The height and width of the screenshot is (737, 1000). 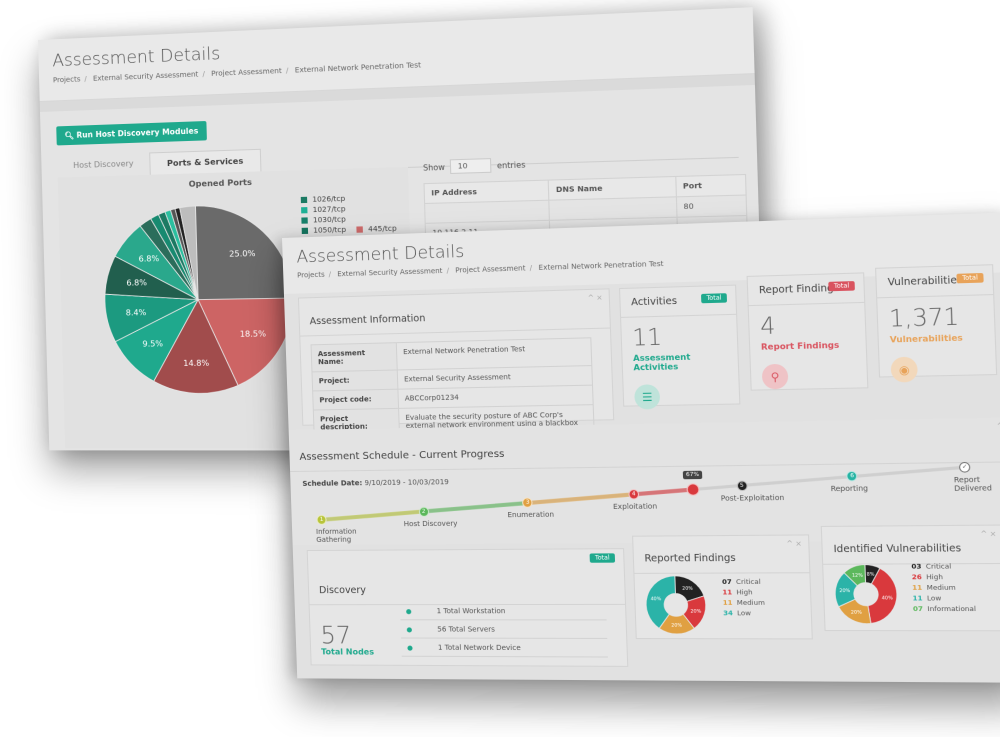 What do you see at coordinates (423, 511) in the screenshot?
I see `timeline-step-2: 2` at bounding box center [423, 511].